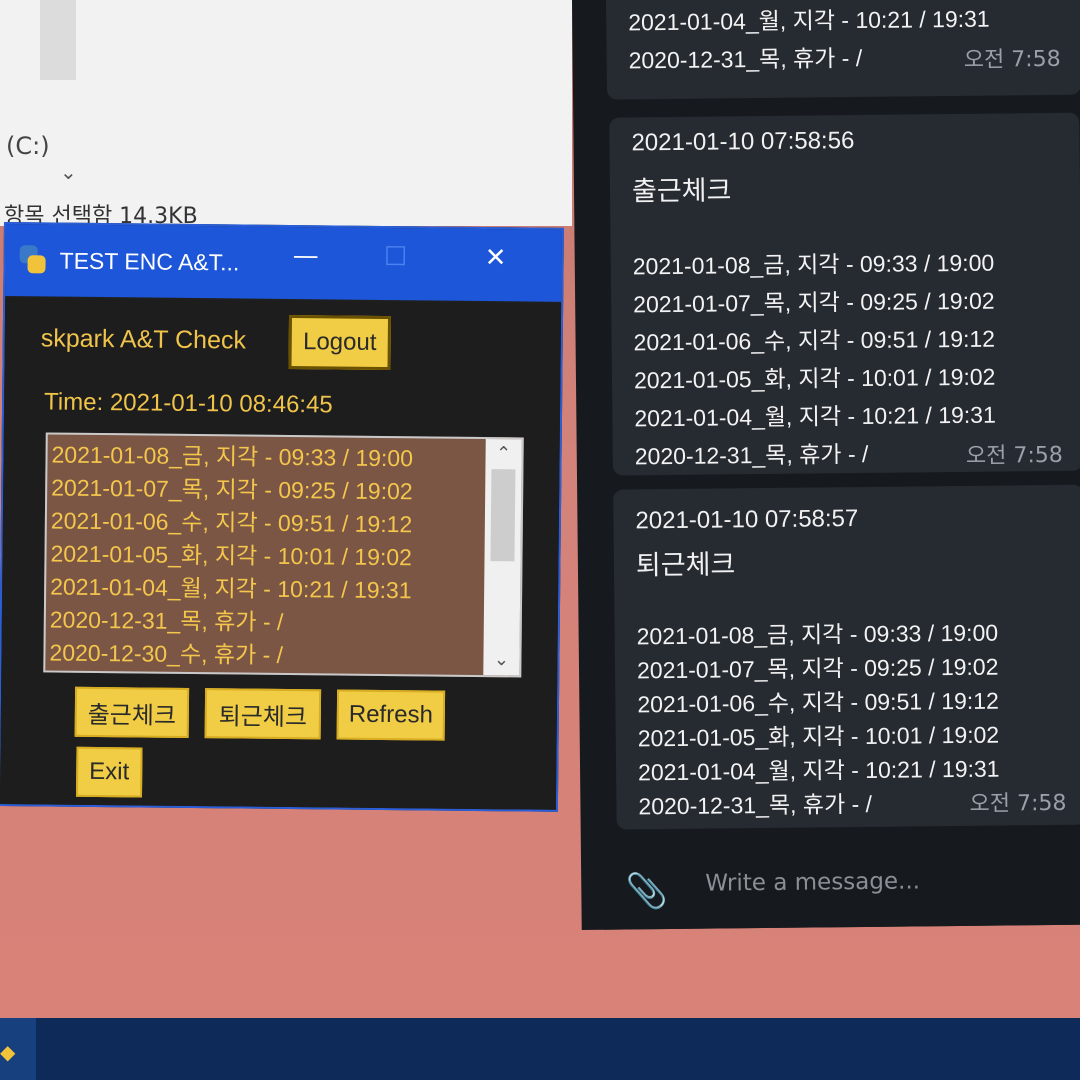 The image size is (1080, 1080). Describe the element at coordinates (540, 1049) in the screenshot. I see `taskbar: ◆` at that location.